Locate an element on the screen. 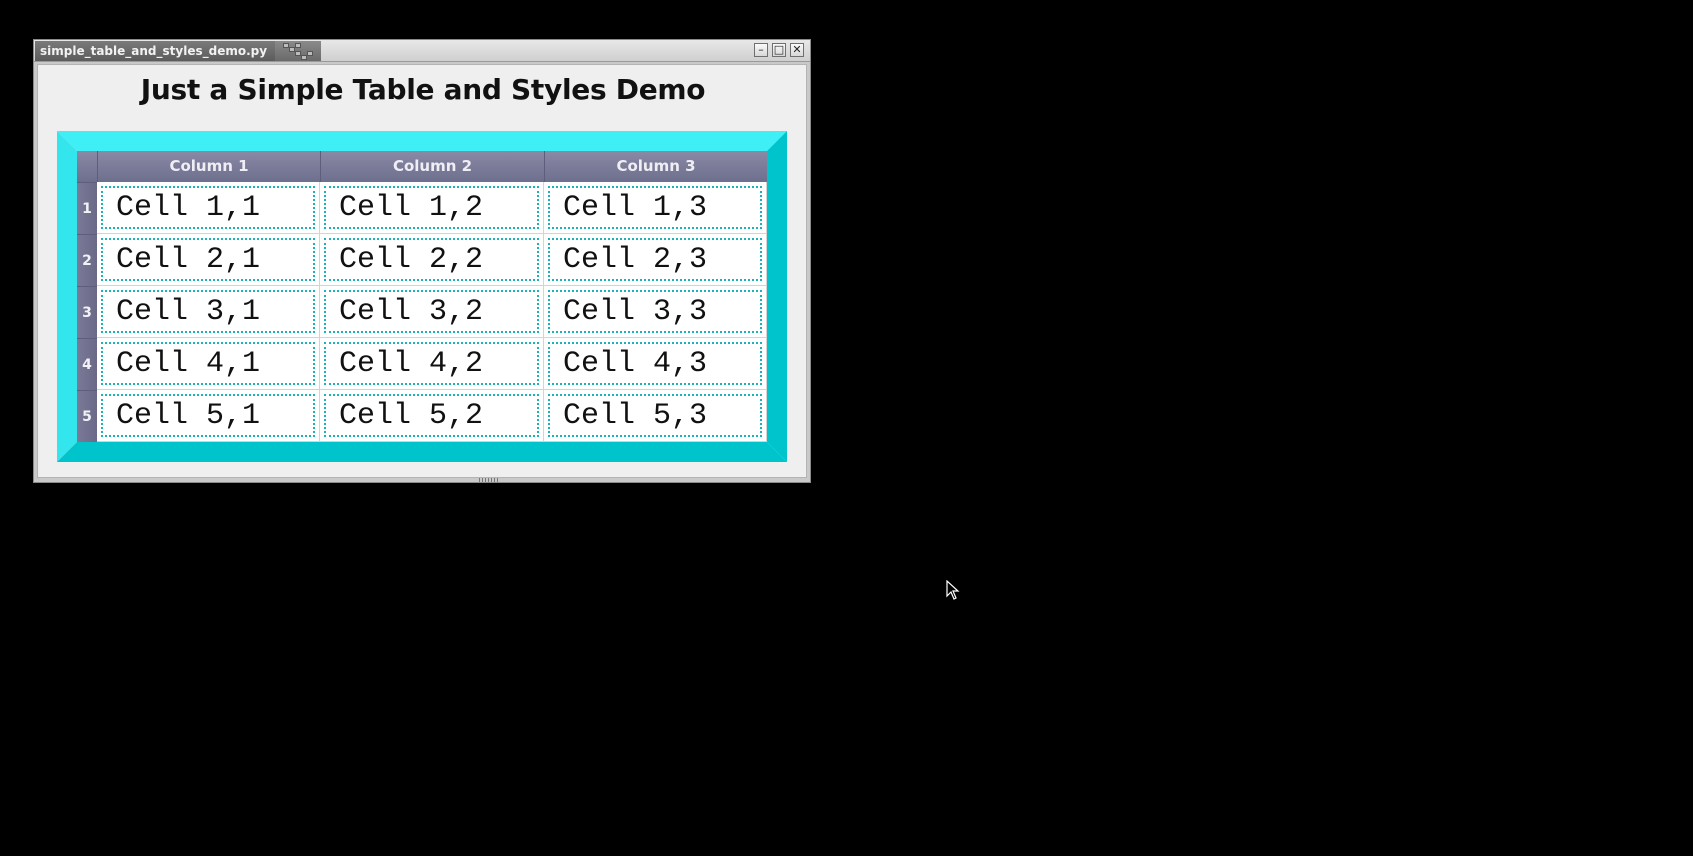  cell-text: Cell 3,3 is located at coordinates (655, 311).